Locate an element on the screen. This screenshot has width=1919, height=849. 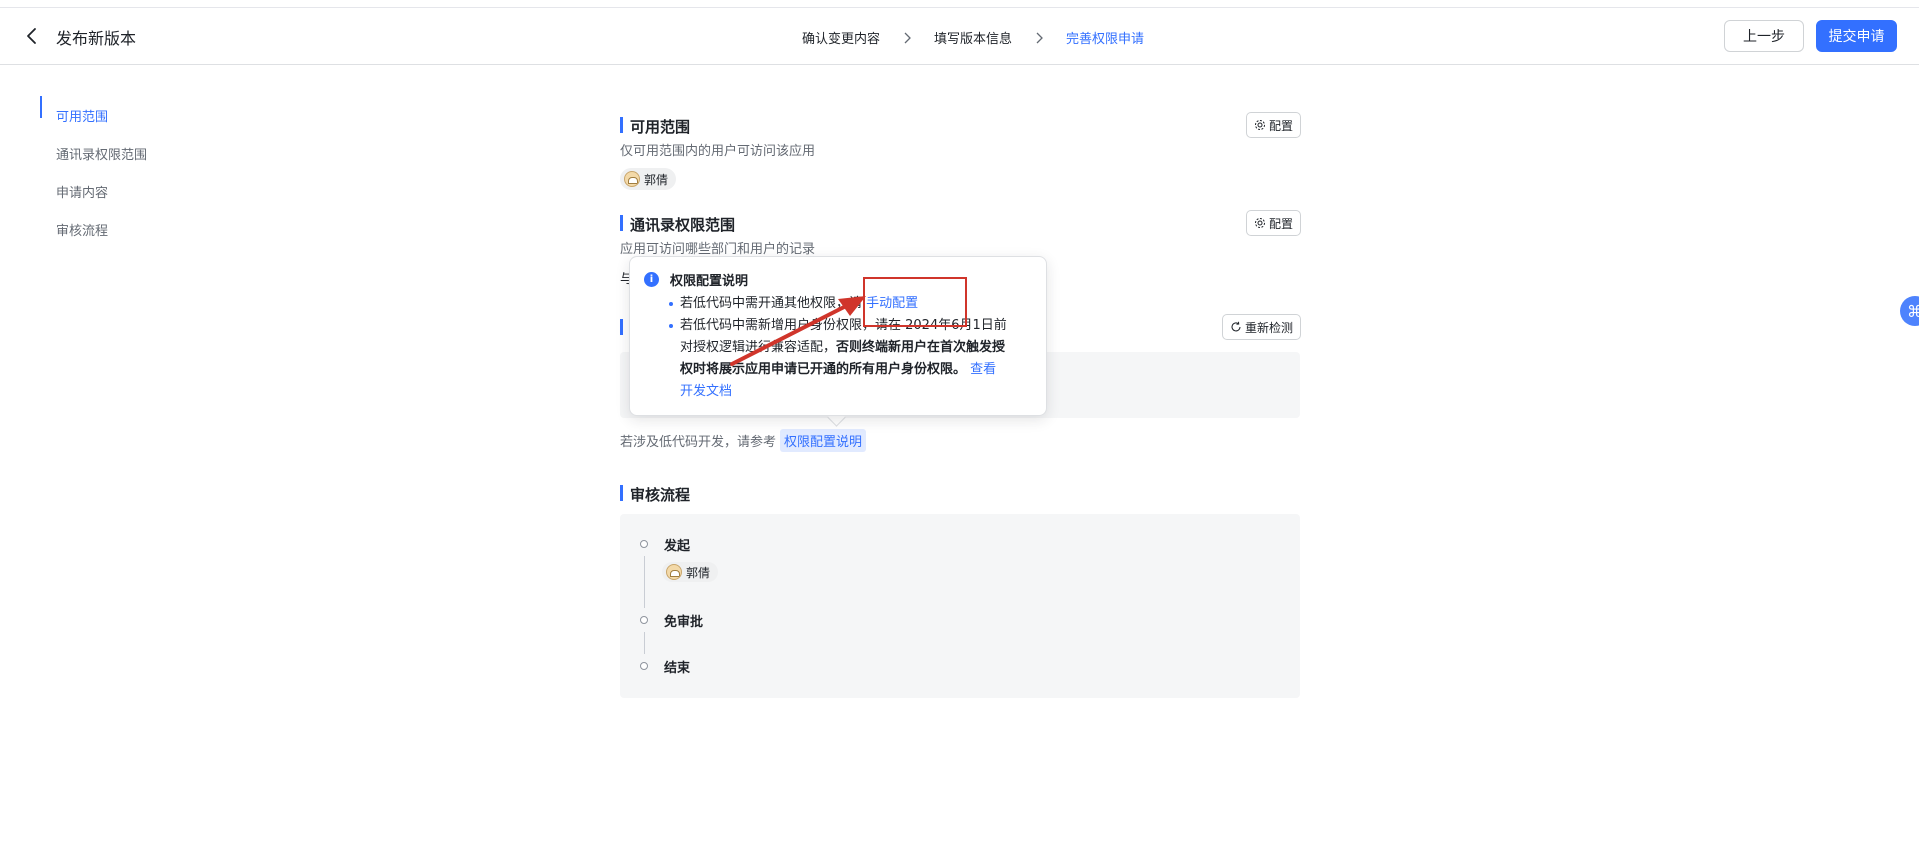
step-permission-apply: 完善权限申请 is located at coordinates (1105, 39).